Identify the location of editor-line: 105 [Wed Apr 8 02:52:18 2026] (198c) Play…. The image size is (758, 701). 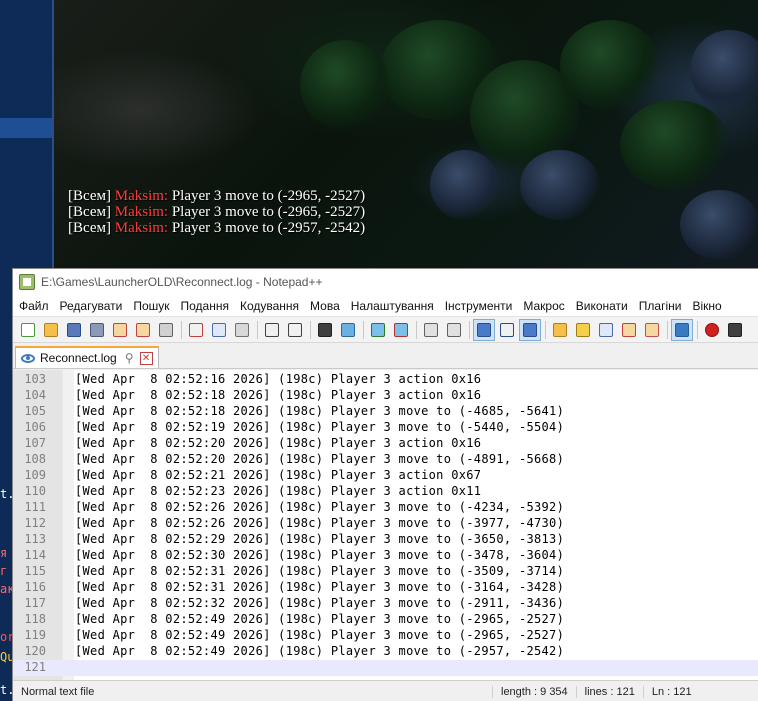
(385, 412).